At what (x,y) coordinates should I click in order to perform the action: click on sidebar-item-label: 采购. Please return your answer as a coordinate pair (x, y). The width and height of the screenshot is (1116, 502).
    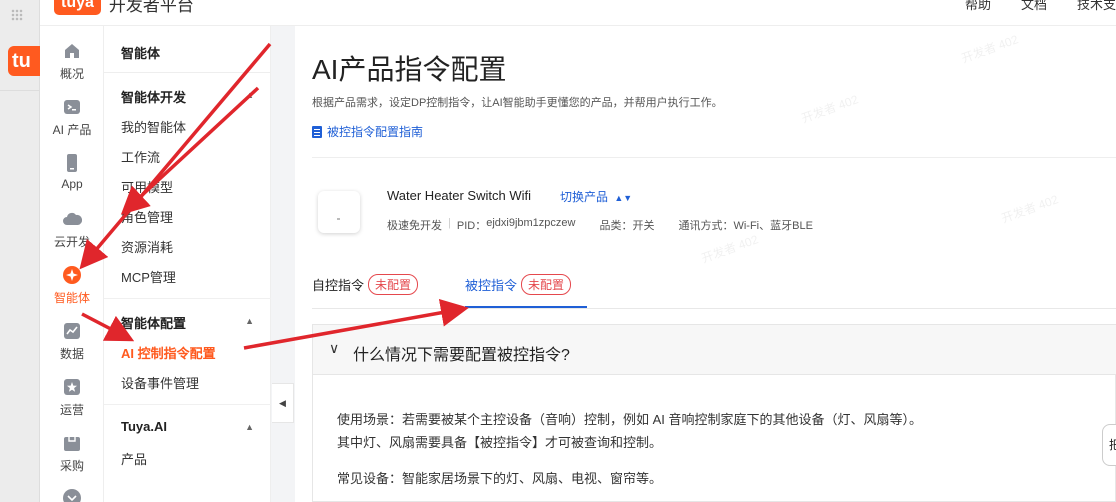
    Looking at the image, I should click on (71, 466).